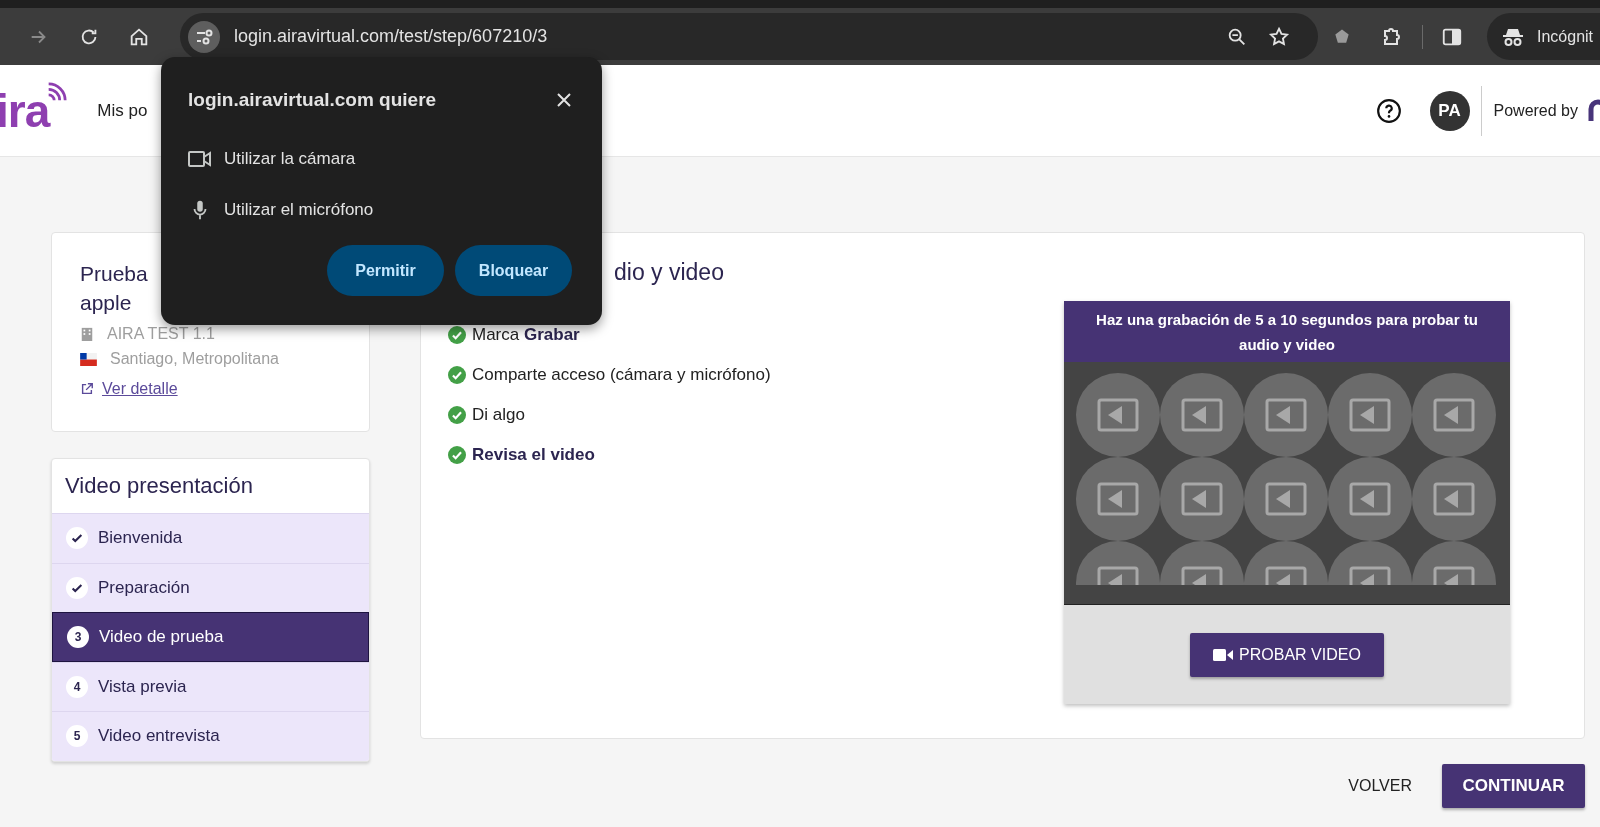 The image size is (1600, 827). What do you see at coordinates (210, 637) in the screenshot?
I see `step-item: 3 Video de prueba` at bounding box center [210, 637].